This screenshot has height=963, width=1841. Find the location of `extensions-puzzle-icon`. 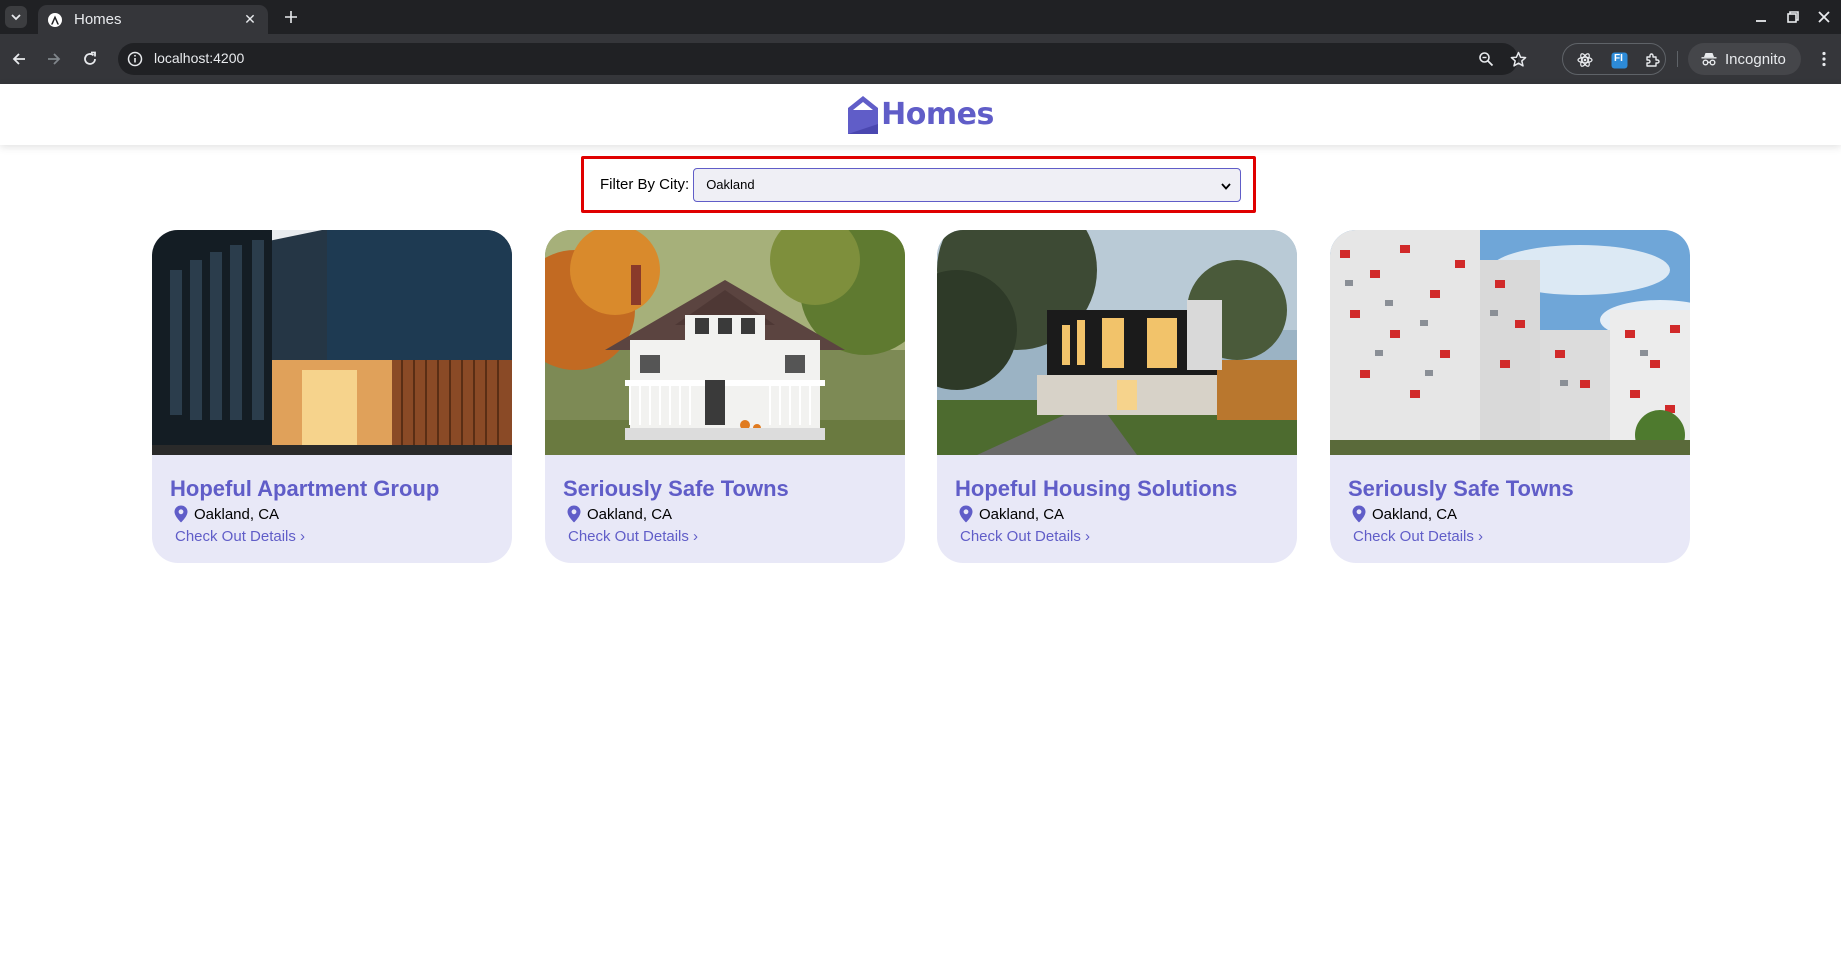

extensions-puzzle-icon is located at coordinates (1652, 60).